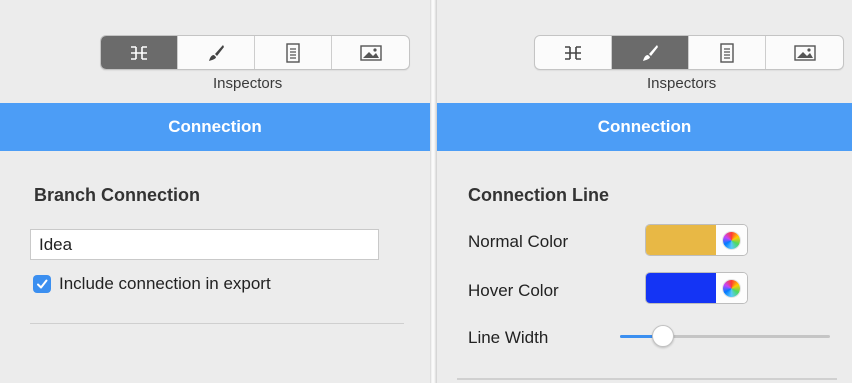 The height and width of the screenshot is (383, 852). What do you see at coordinates (204, 244) in the screenshot?
I see `connection-label-input` at bounding box center [204, 244].